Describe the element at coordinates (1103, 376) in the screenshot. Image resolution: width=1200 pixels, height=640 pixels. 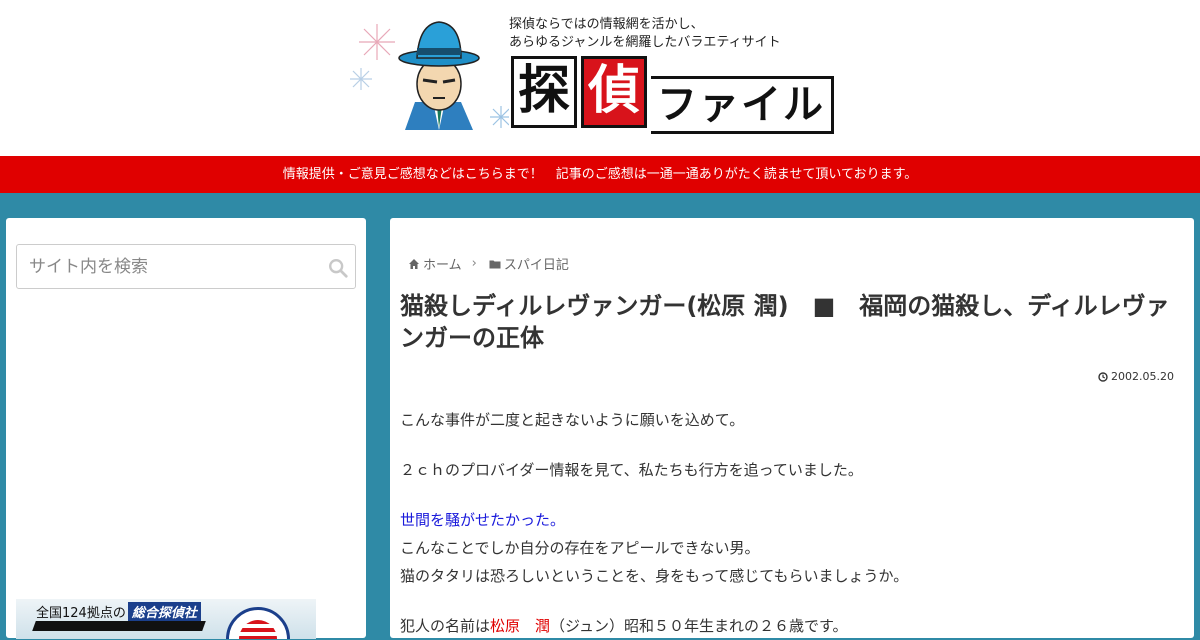
I see `clock-icon` at that location.